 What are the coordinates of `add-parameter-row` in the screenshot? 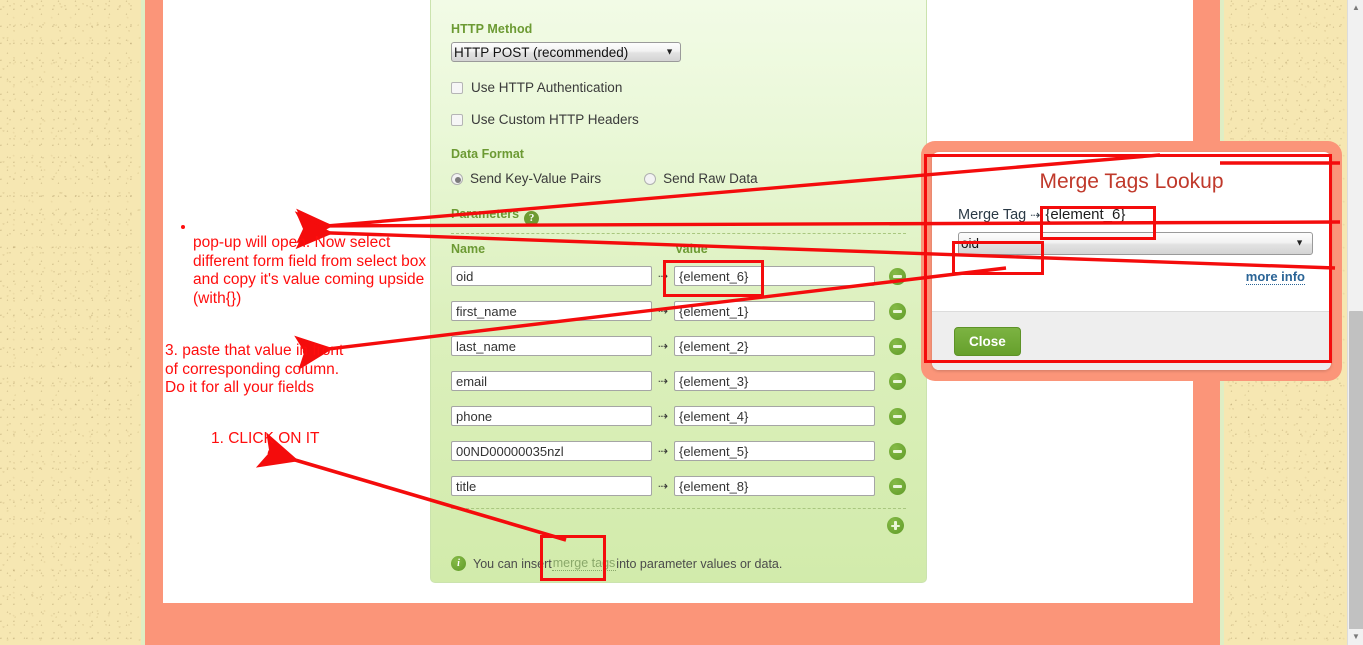 It's located at (678, 528).